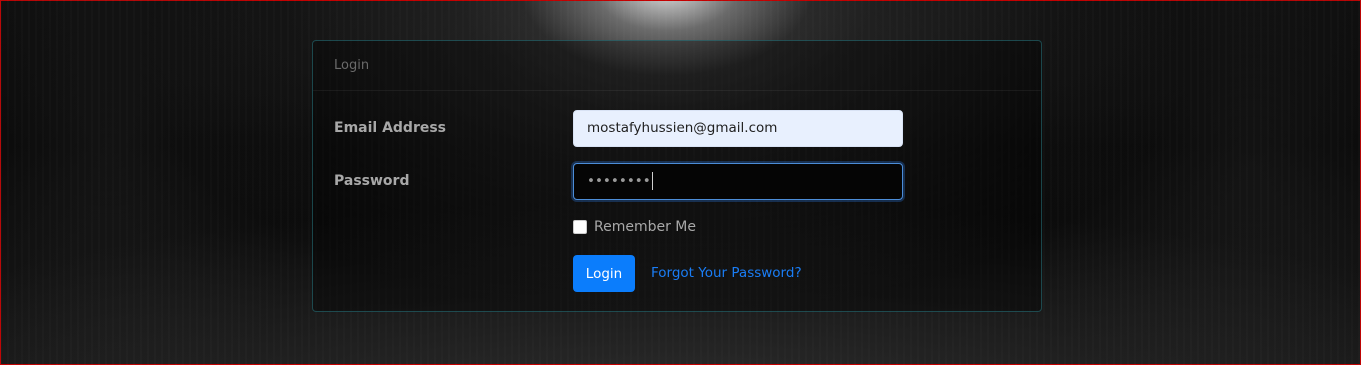 This screenshot has height=365, width=1361. What do you see at coordinates (390, 128) in the screenshot?
I see `email-label: Email Address` at bounding box center [390, 128].